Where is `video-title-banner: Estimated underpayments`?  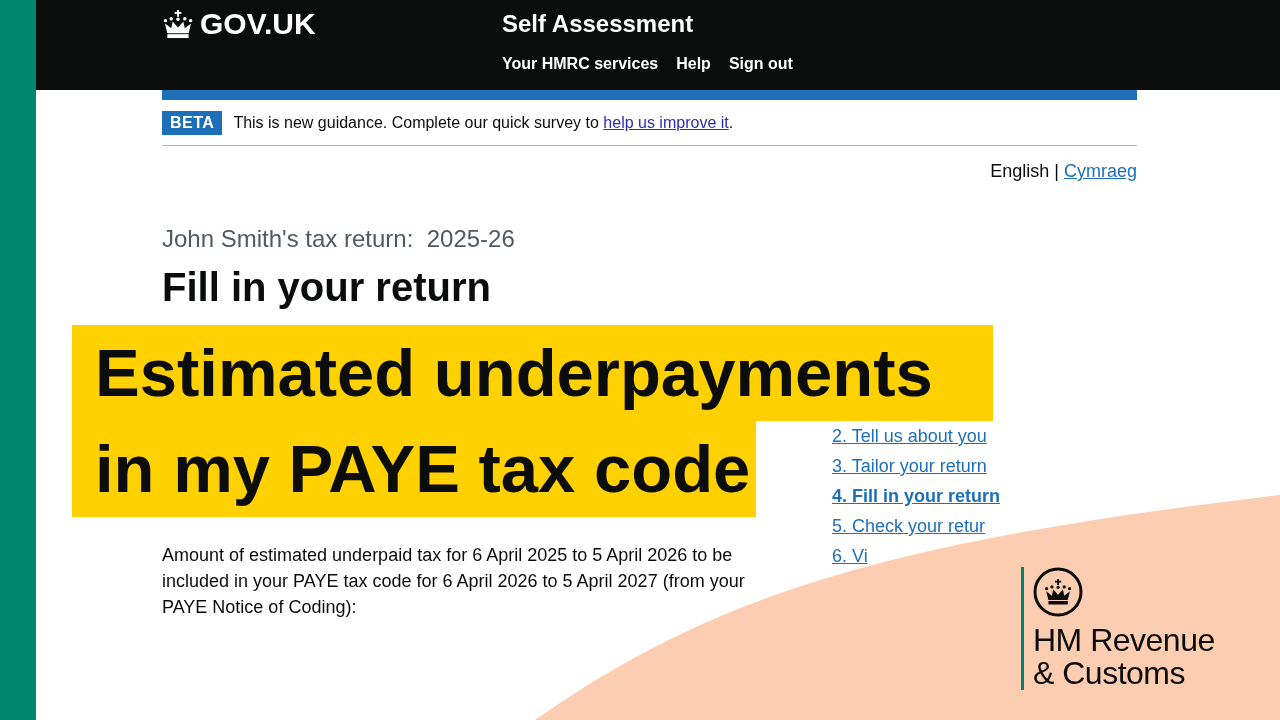 video-title-banner: Estimated underpayments is located at coordinates (532, 373).